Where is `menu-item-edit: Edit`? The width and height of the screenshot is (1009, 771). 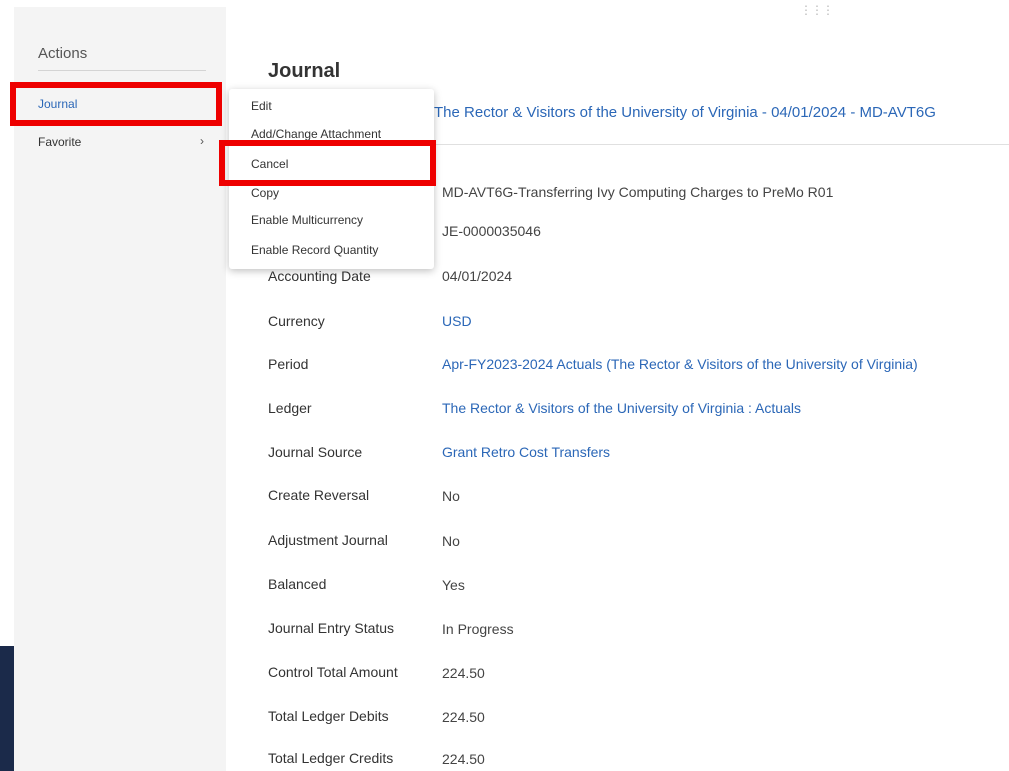
menu-item-edit: Edit is located at coordinates (261, 106).